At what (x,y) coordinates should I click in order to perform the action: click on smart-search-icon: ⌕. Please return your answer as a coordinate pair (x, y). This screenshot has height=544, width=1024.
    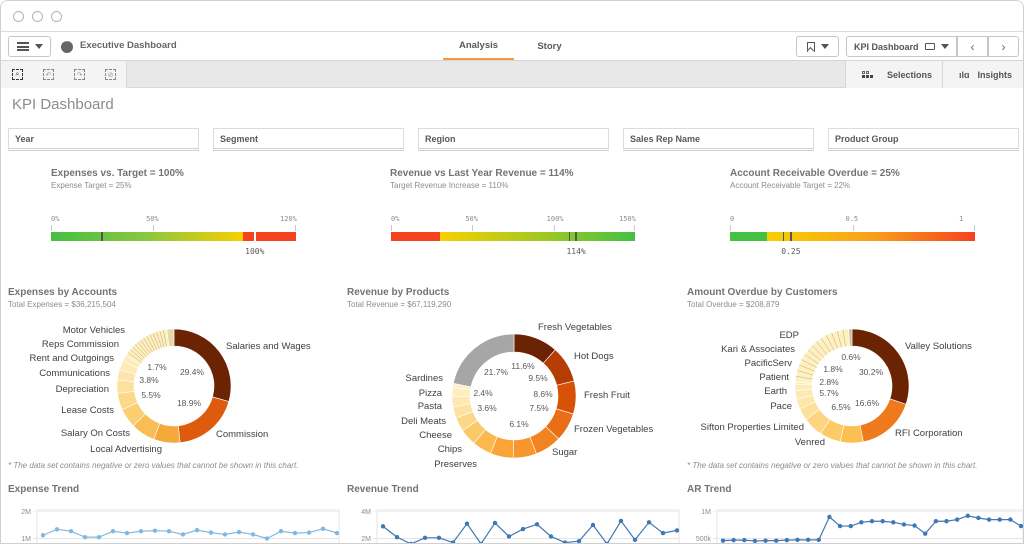
    Looking at the image, I should click on (17, 74).